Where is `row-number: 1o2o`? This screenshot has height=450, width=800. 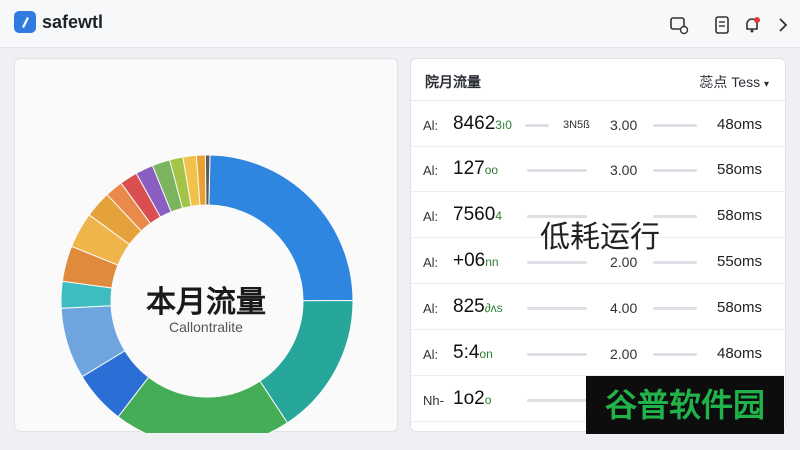 row-number: 1o2o is located at coordinates (472, 399).